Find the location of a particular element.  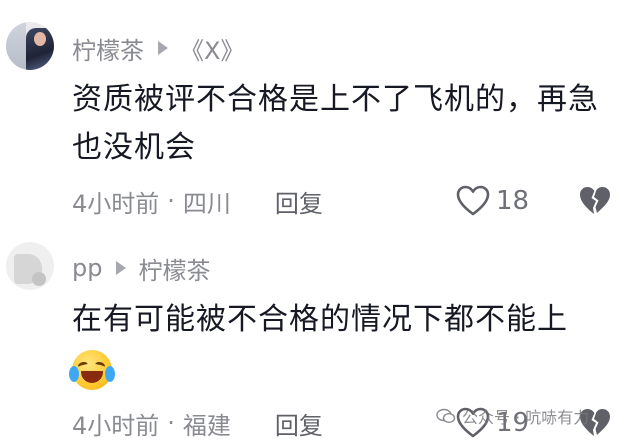

location: 福建 is located at coordinates (206, 425).